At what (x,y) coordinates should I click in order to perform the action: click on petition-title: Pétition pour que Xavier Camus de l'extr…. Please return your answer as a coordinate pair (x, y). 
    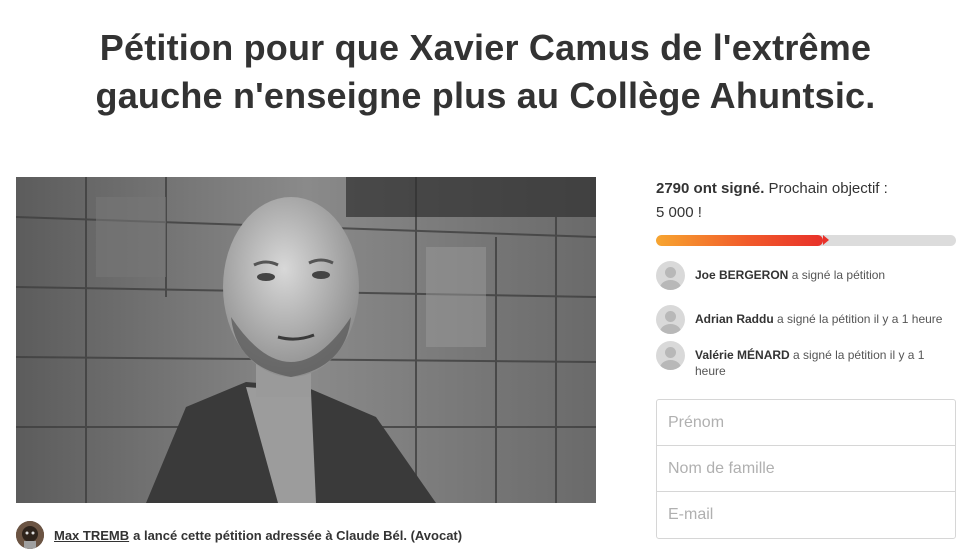
    Looking at the image, I should click on (485, 71).